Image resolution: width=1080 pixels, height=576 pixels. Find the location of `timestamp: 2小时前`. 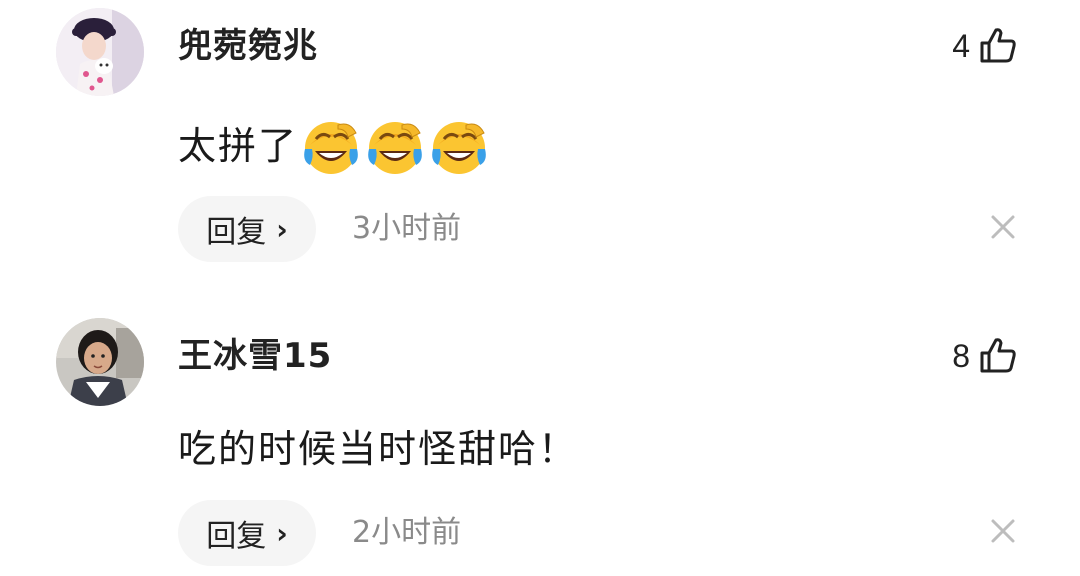

timestamp: 2小时前 is located at coordinates (407, 532).